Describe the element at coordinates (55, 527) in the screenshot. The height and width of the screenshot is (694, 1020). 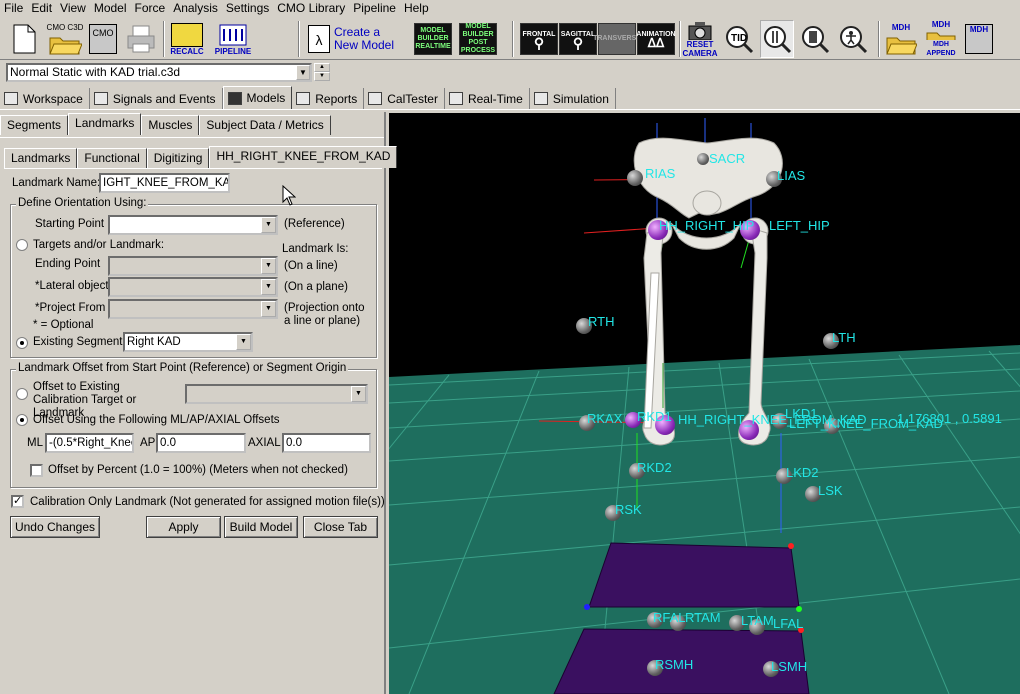
I see `undo-changes-button: Undo Changes` at that location.